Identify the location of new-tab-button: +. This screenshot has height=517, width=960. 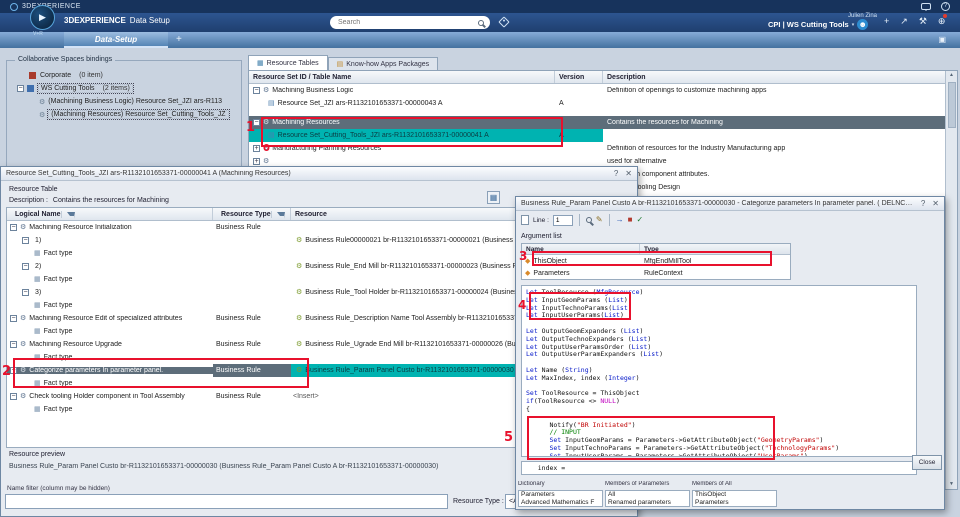
(179, 39).